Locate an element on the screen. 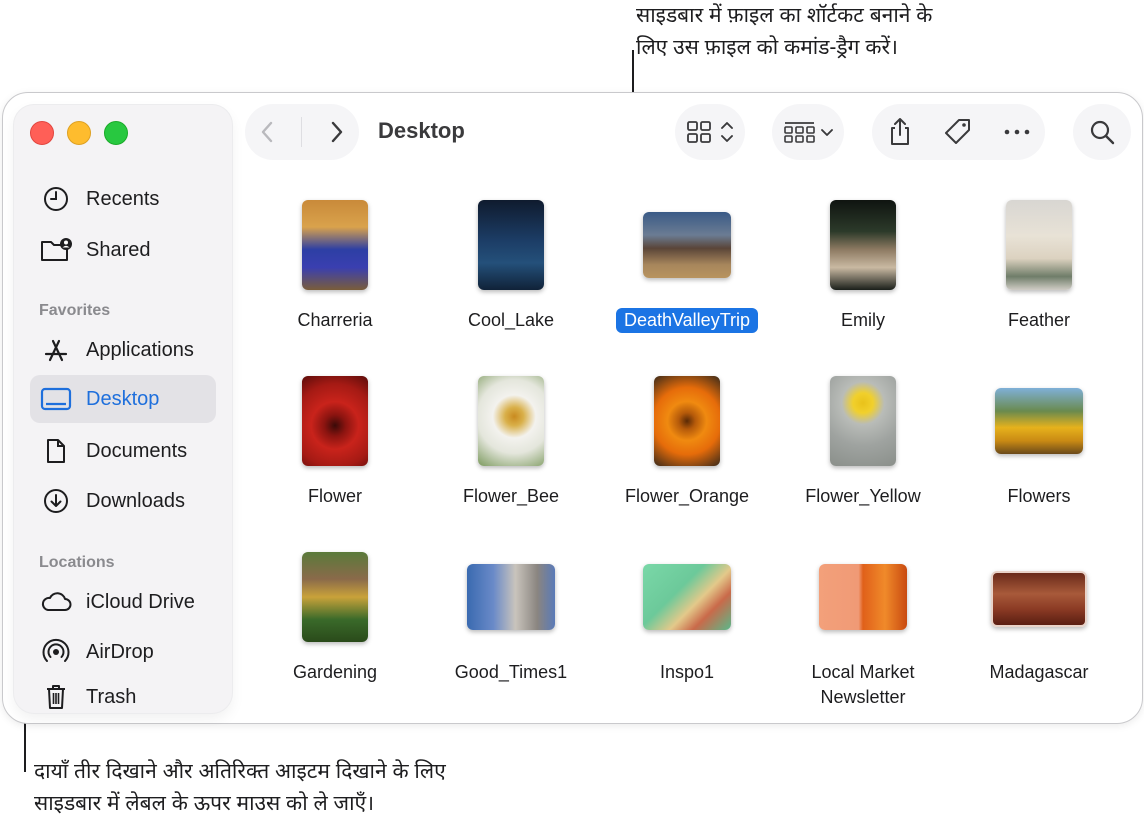 This screenshot has width=1144, height=825. file-item-flower-orange: Flower_Orange is located at coordinates (687, 441).